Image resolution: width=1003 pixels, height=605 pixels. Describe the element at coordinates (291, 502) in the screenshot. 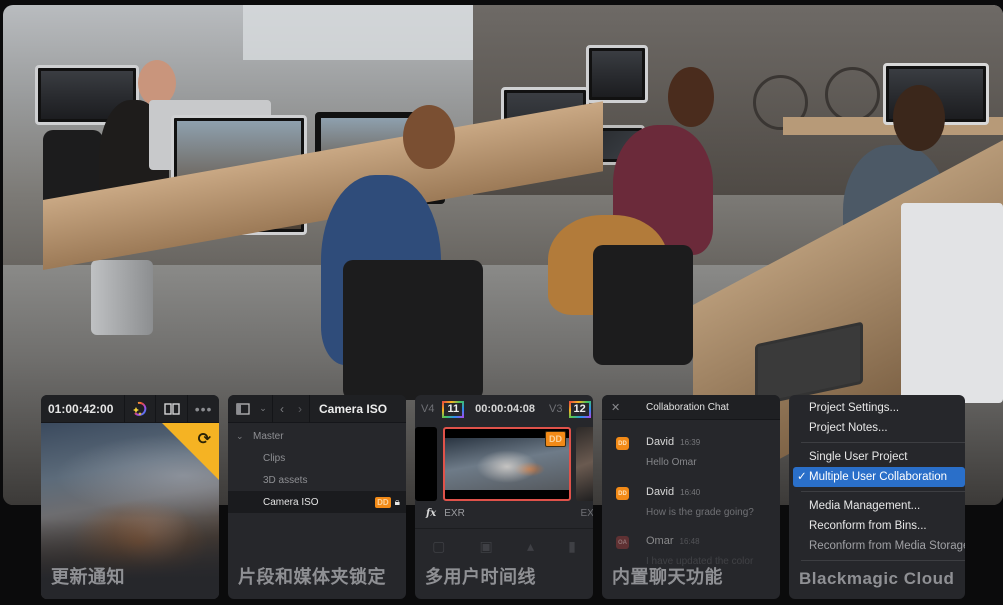

I see `bin-label: Camera ISO` at that location.